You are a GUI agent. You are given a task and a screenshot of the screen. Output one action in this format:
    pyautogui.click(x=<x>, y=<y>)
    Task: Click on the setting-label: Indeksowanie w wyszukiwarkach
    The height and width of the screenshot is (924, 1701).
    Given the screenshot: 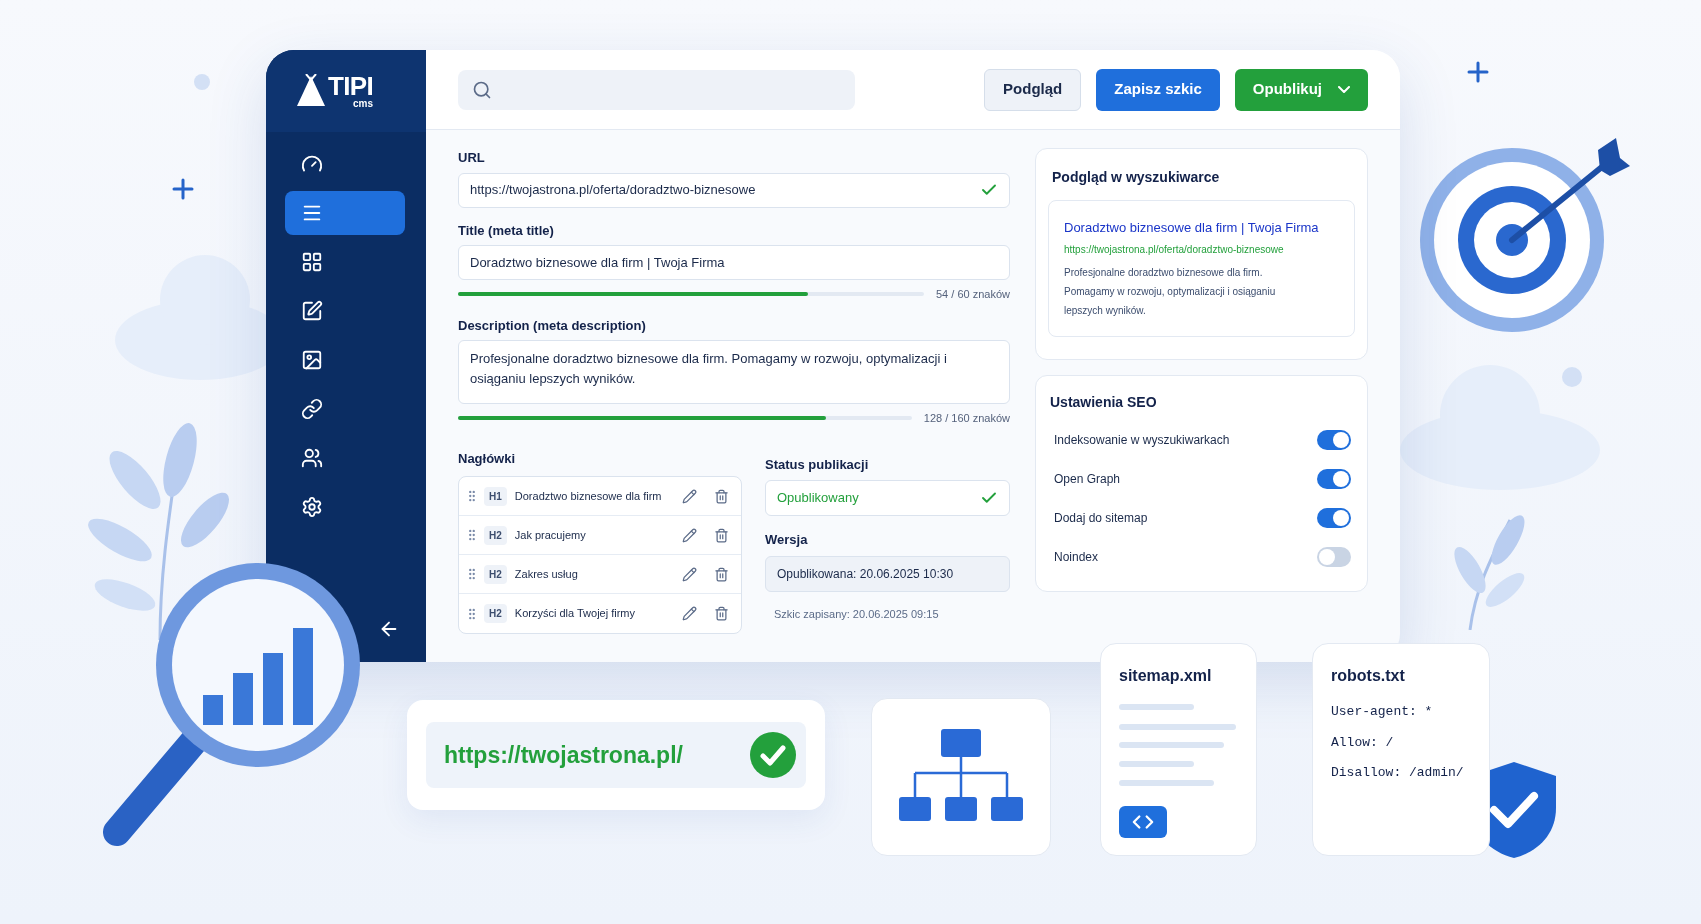 What is the action you would take?
    pyautogui.click(x=1142, y=440)
    